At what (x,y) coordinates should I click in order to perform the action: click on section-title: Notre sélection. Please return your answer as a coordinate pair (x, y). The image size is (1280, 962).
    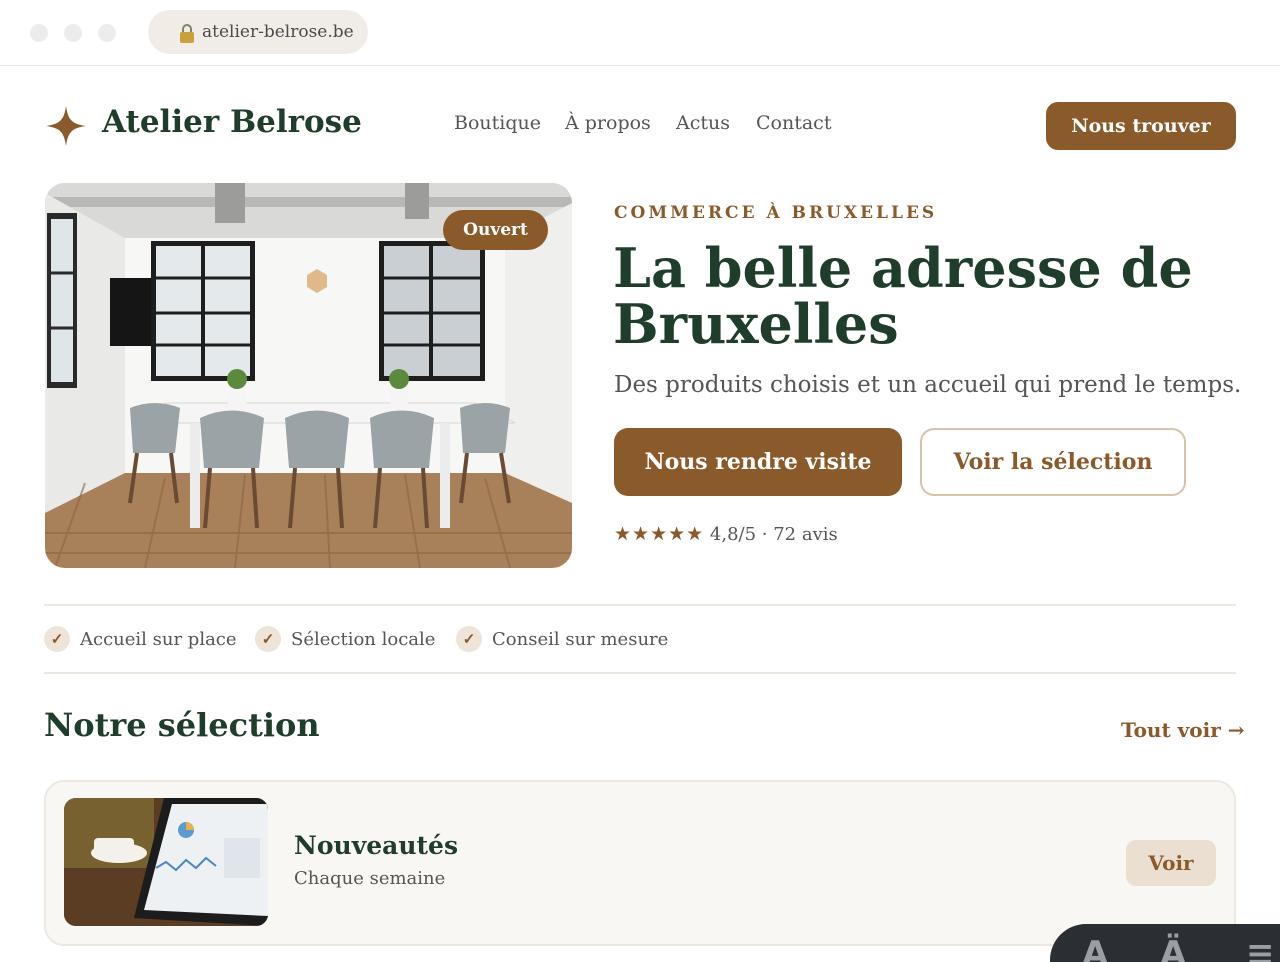
    Looking at the image, I should click on (182, 725).